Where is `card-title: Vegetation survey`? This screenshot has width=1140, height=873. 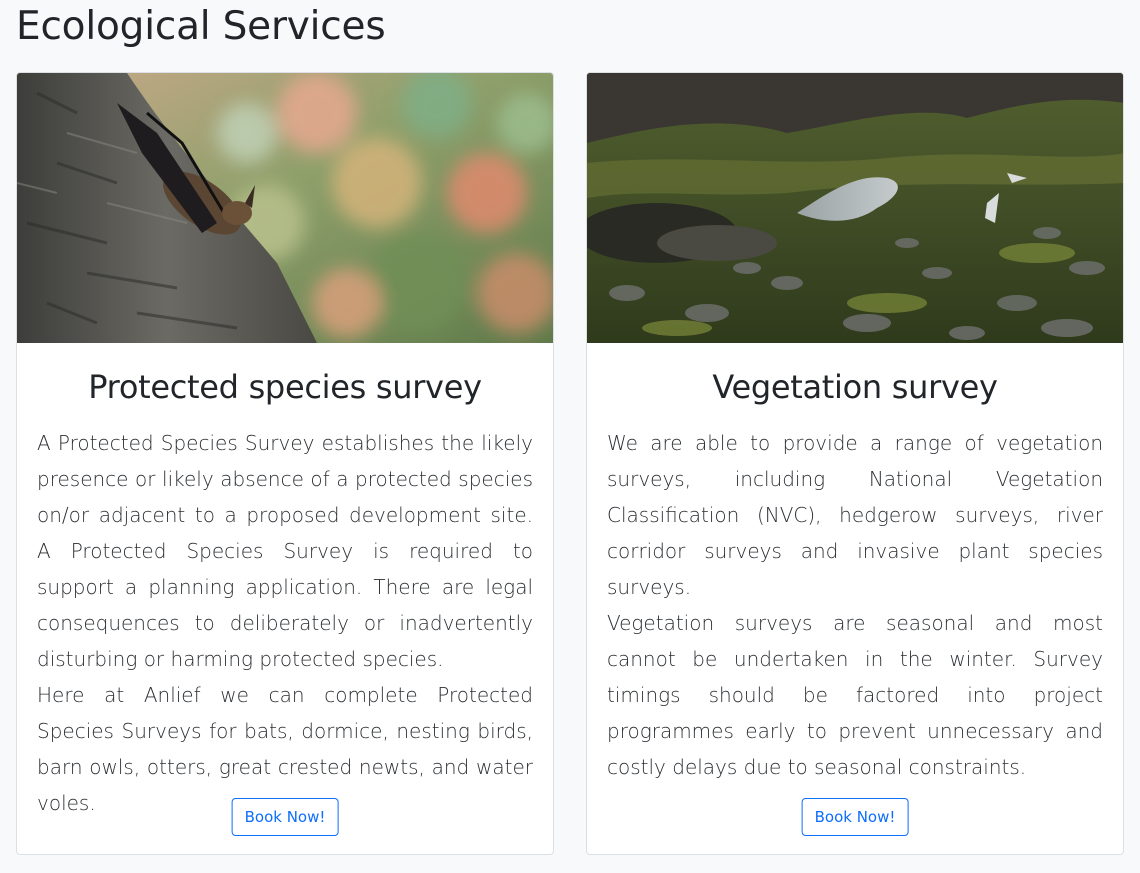
card-title: Vegetation survey is located at coordinates (855, 387).